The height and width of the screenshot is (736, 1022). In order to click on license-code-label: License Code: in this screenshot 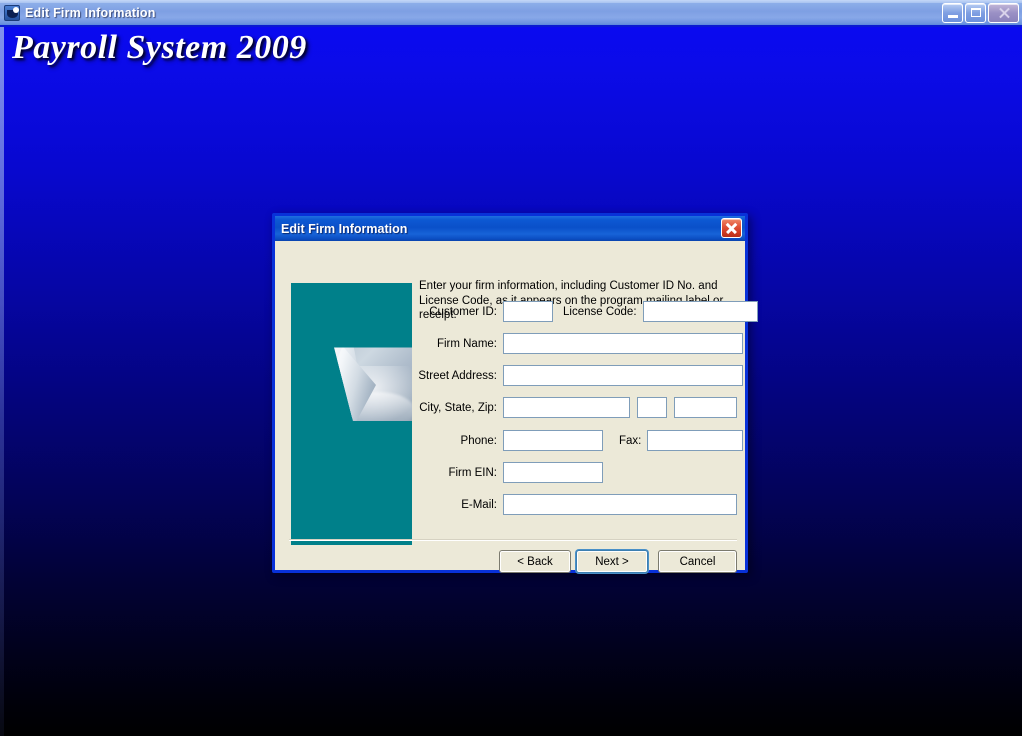, I will do `click(600, 311)`.